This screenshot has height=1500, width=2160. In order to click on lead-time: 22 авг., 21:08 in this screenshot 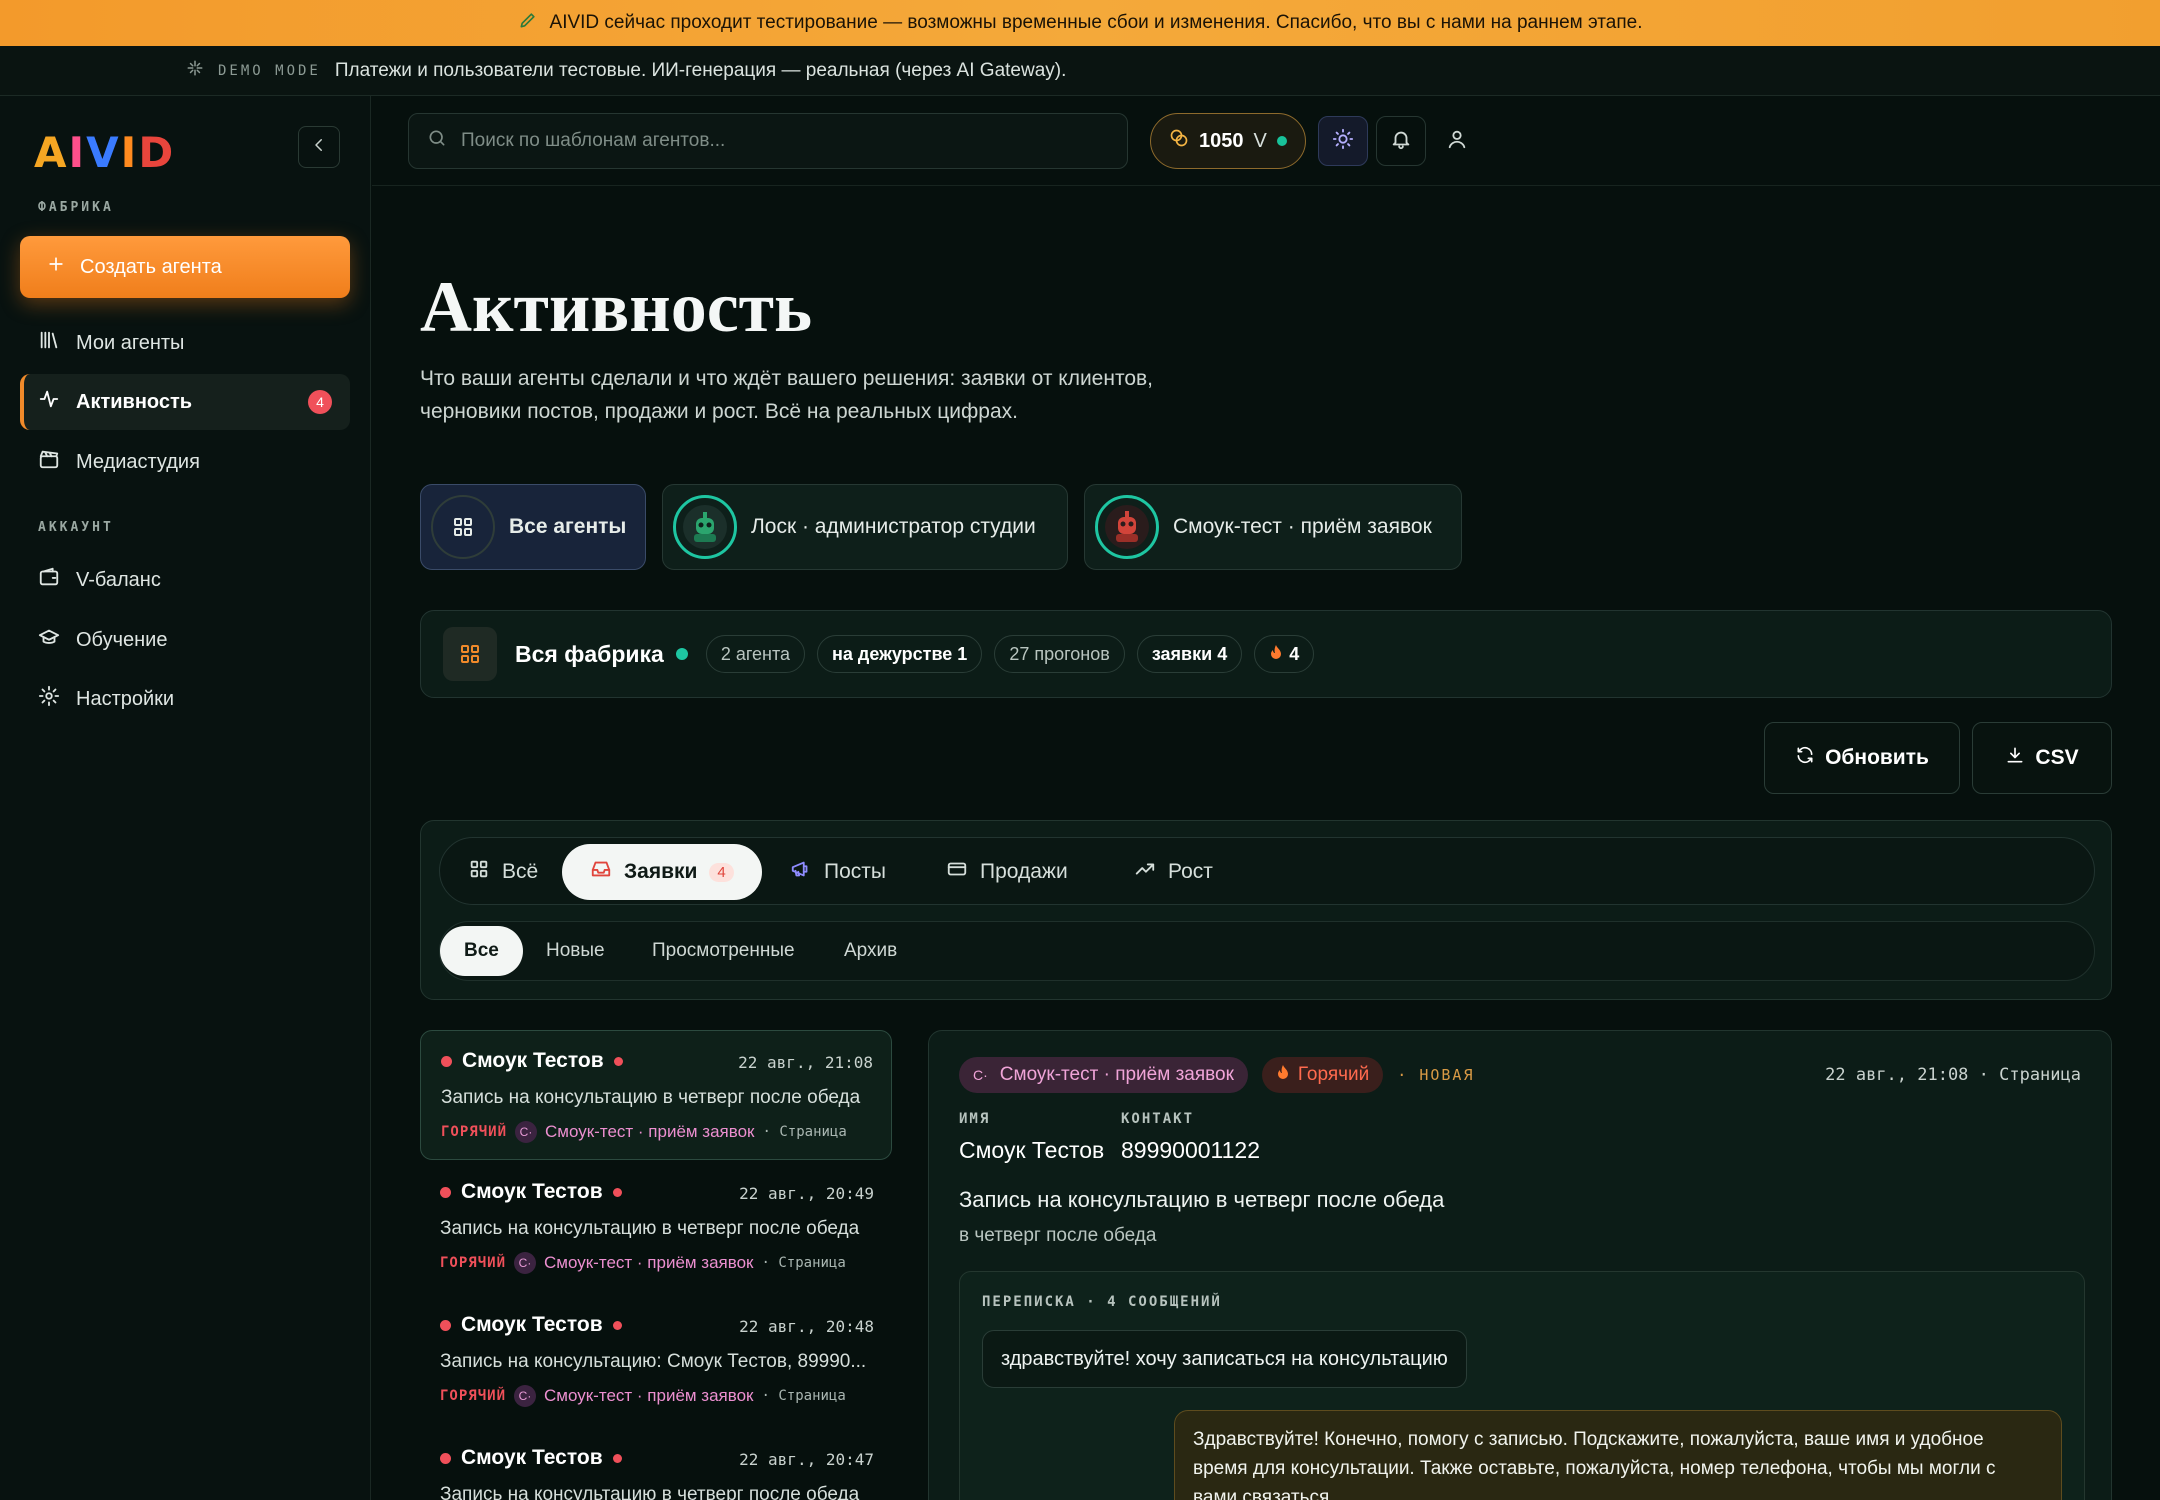, I will do `click(805, 1062)`.